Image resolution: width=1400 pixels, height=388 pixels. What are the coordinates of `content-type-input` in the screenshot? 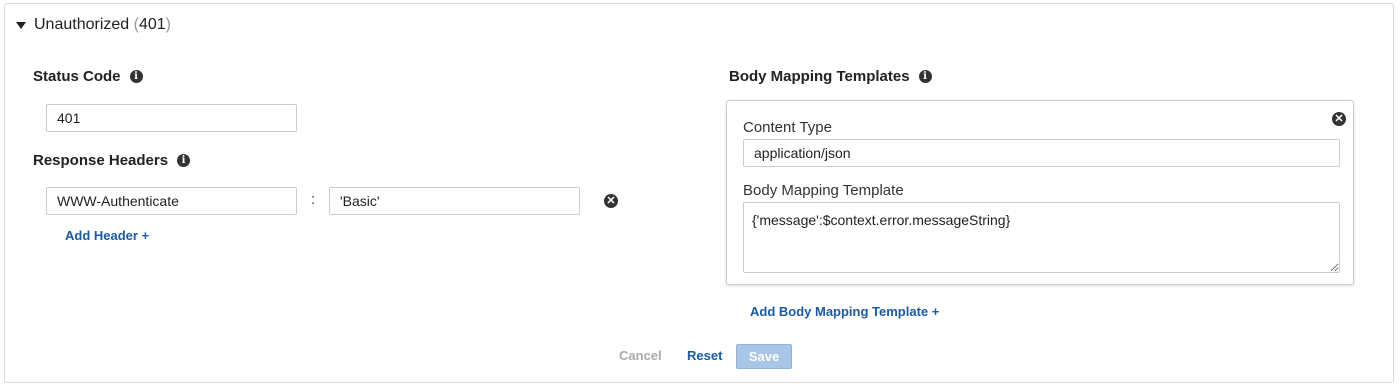 It's located at (1041, 153).